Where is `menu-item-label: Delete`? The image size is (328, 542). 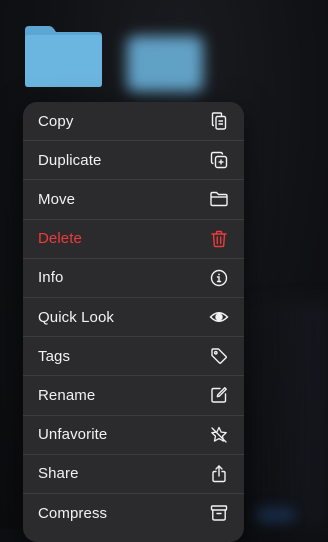
menu-item-label: Delete is located at coordinates (60, 239).